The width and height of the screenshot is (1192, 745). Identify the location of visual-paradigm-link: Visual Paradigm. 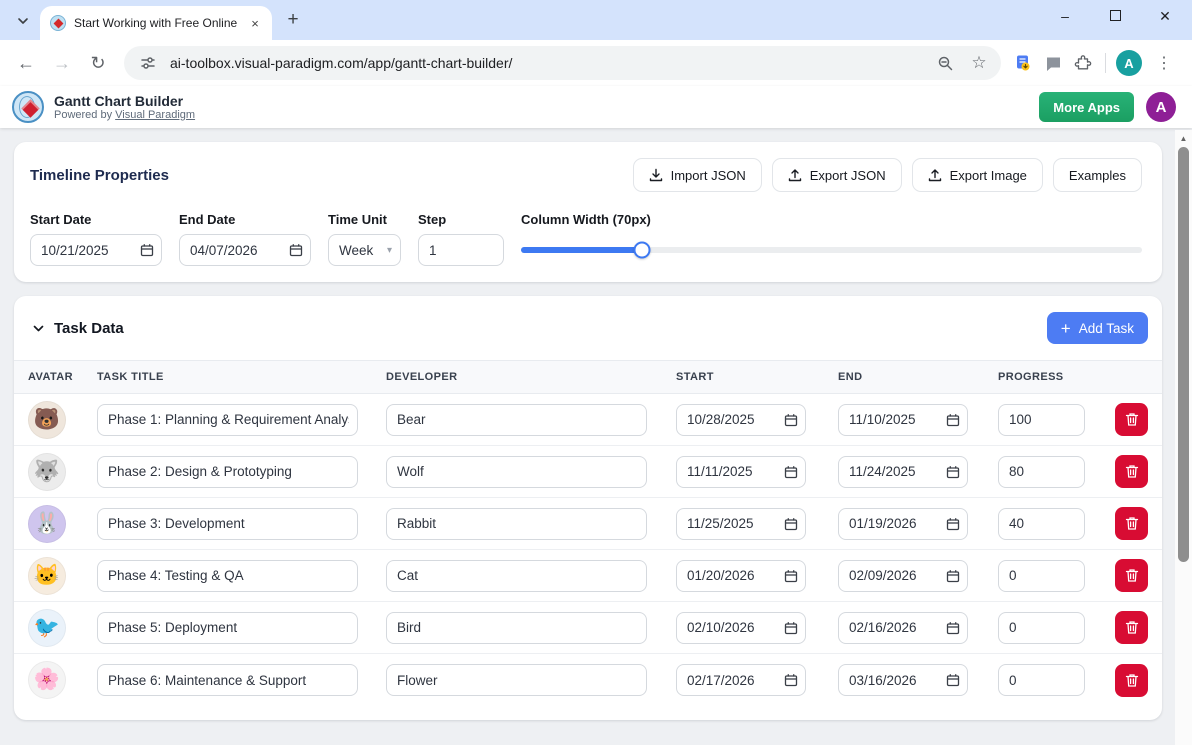
(155, 115).